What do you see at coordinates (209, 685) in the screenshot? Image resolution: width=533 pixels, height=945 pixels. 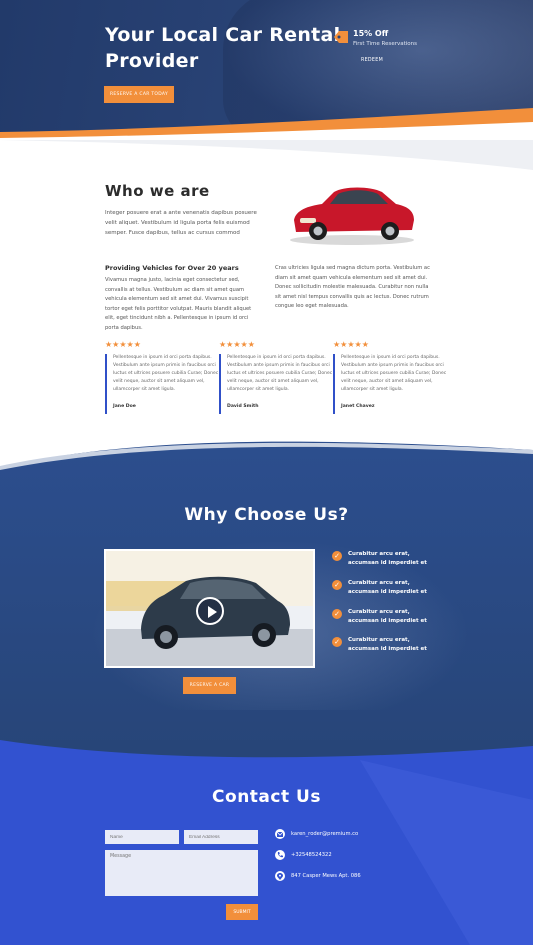 I see `reserve-car-button: RESERVE A CAR` at bounding box center [209, 685].